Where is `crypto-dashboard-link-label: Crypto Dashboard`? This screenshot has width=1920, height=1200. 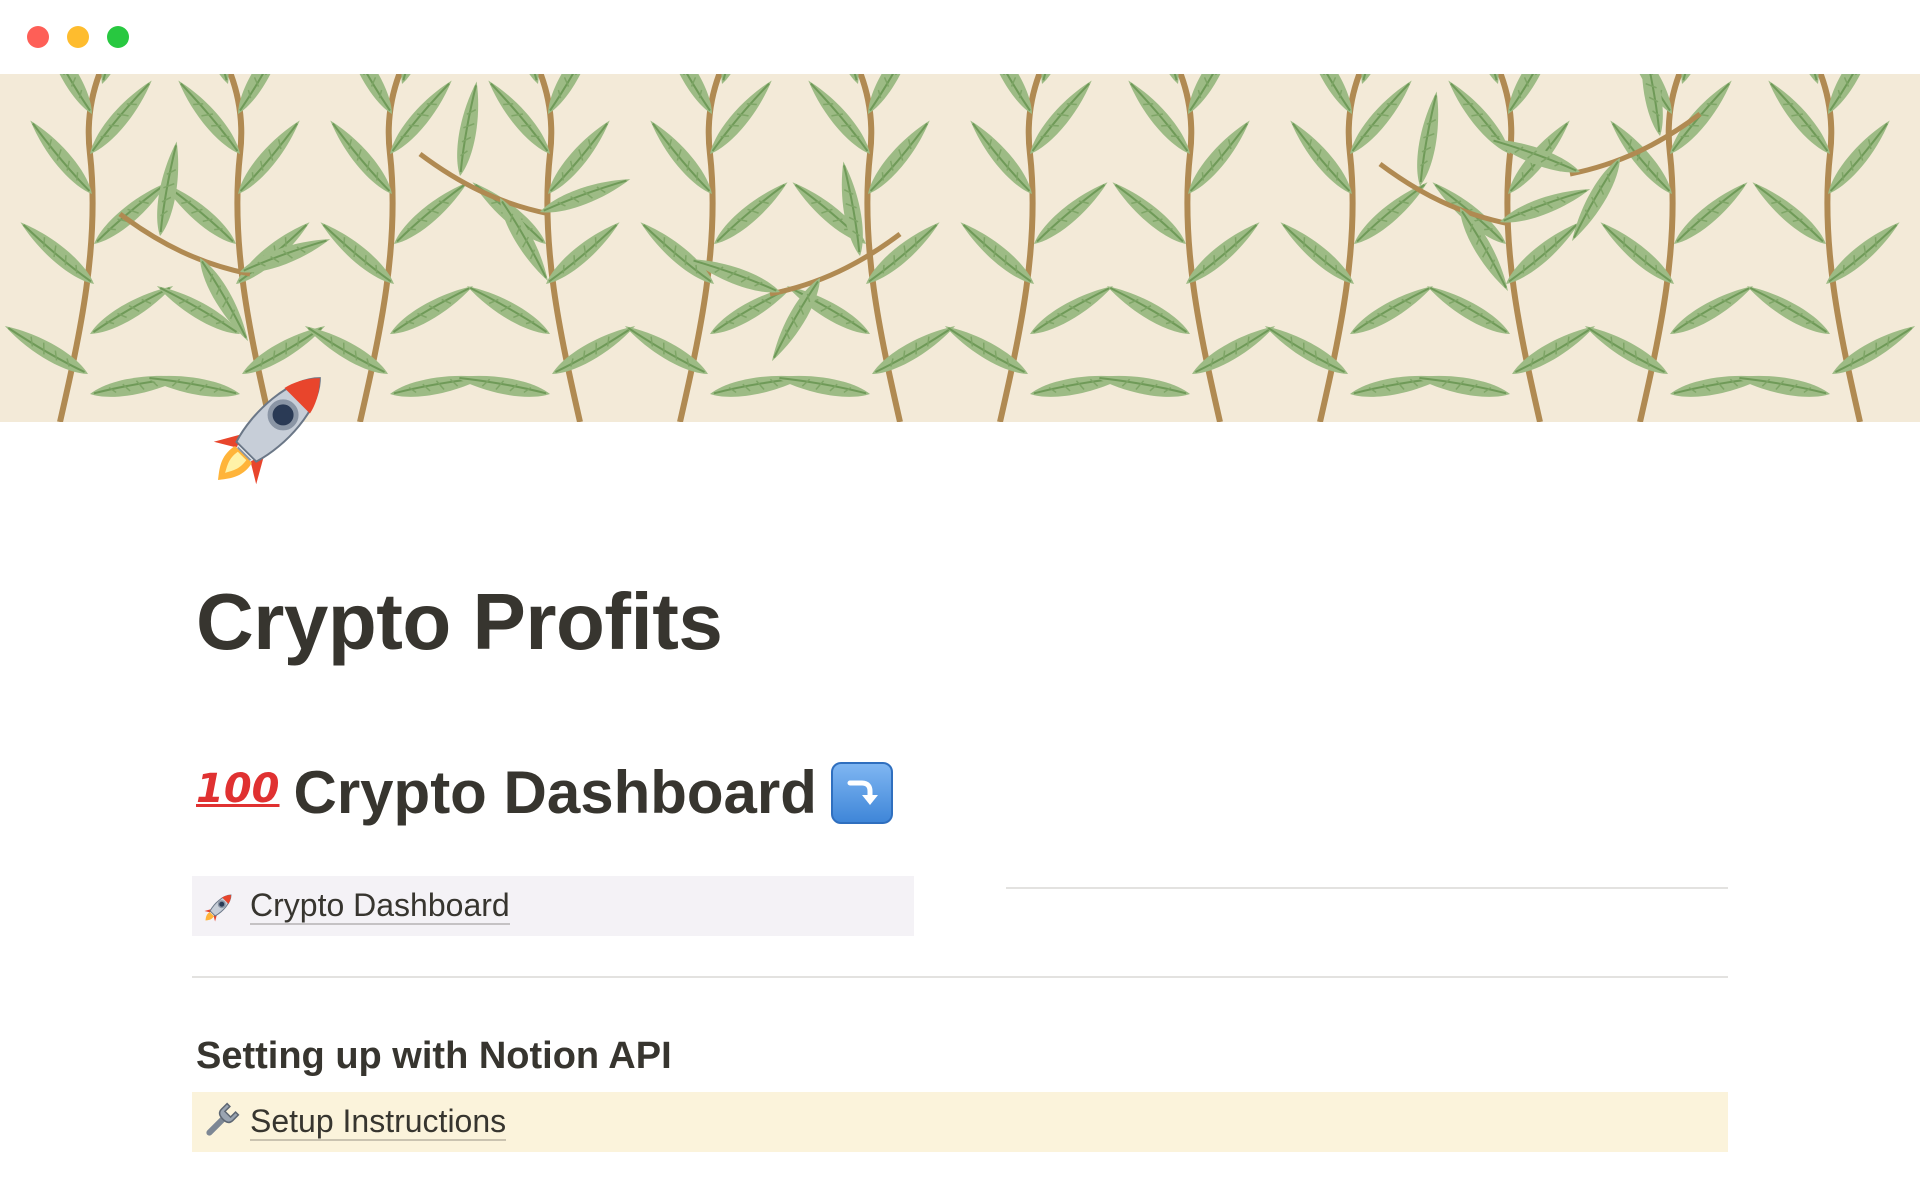
crypto-dashboard-link-label: Crypto Dashboard is located at coordinates (380, 906).